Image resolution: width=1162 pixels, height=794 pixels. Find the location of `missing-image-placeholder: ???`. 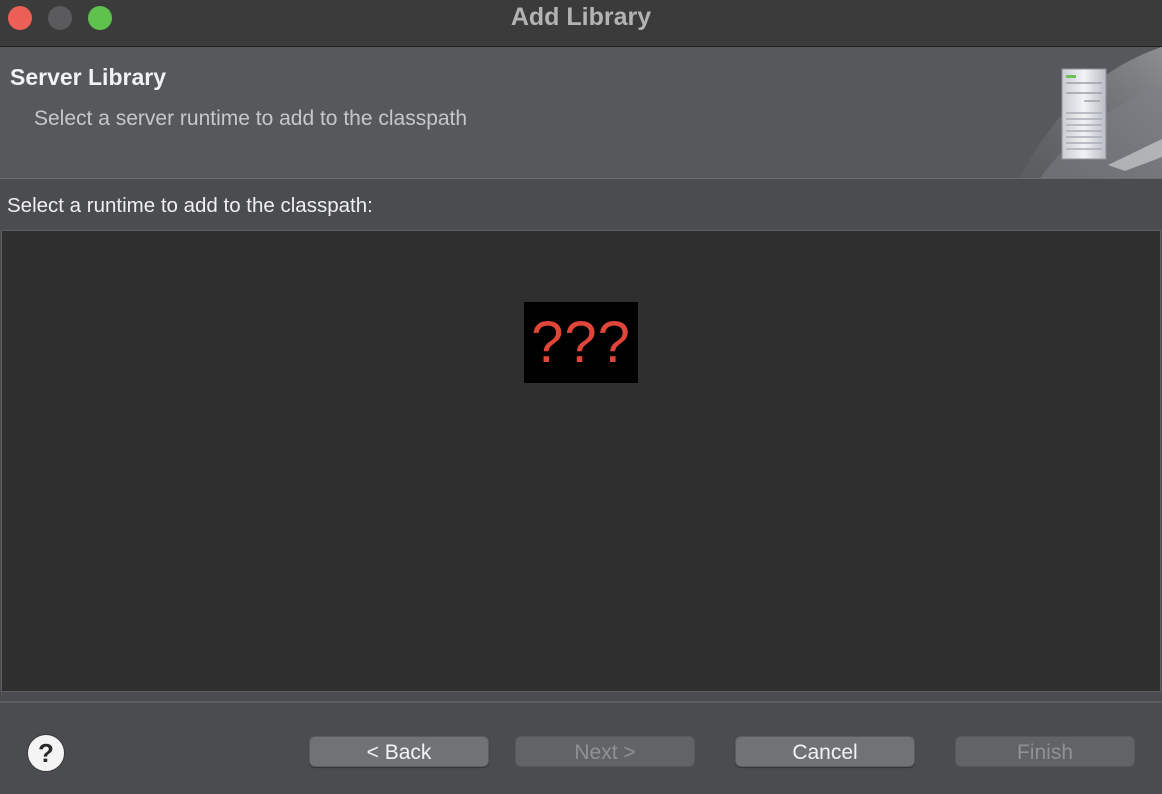

missing-image-placeholder: ??? is located at coordinates (581, 342).